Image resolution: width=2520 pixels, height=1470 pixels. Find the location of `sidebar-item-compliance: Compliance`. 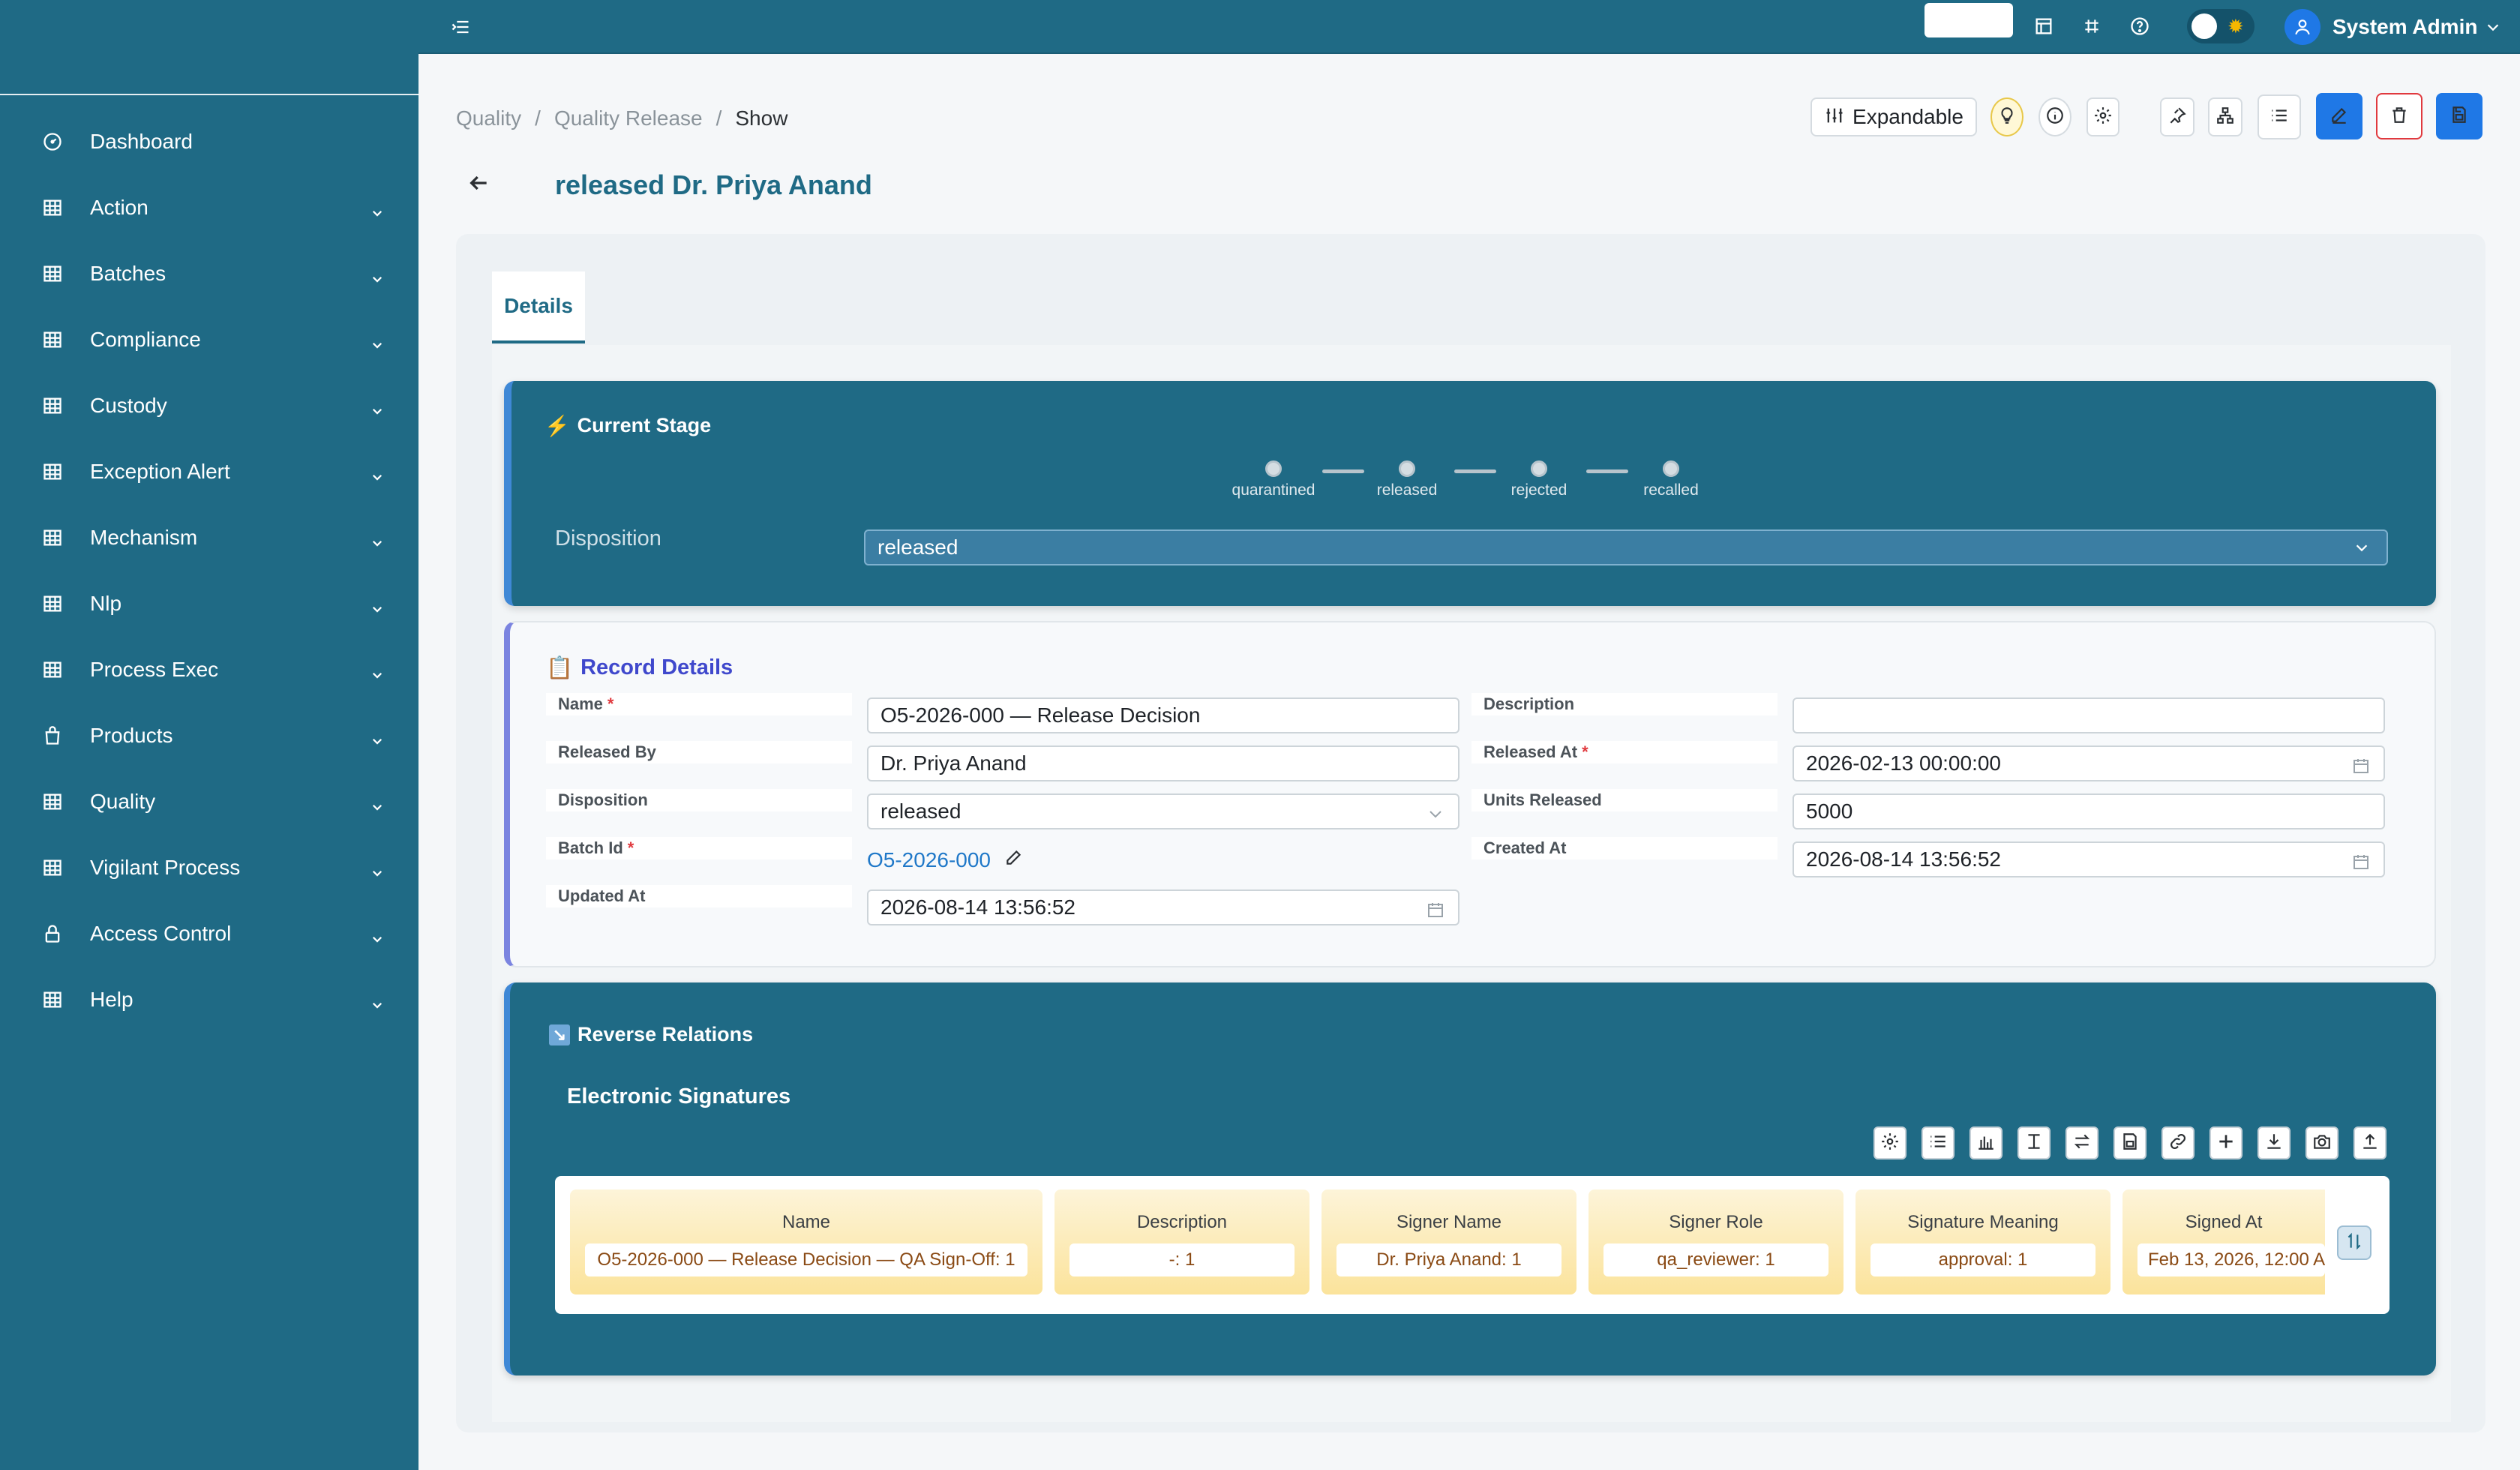

sidebar-item-compliance: Compliance is located at coordinates (209, 340).